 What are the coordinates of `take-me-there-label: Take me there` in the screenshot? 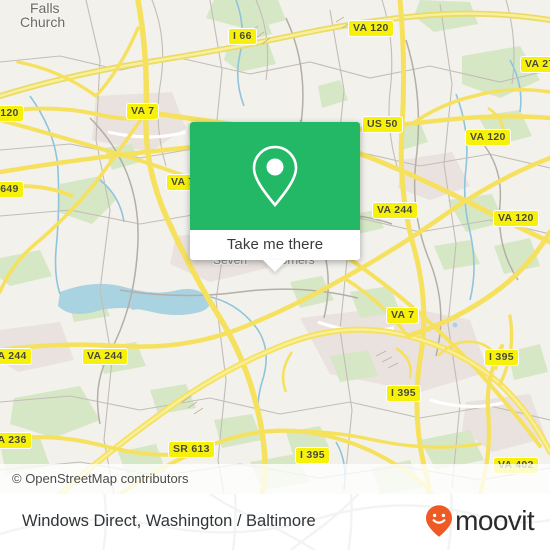 It's located at (275, 244).